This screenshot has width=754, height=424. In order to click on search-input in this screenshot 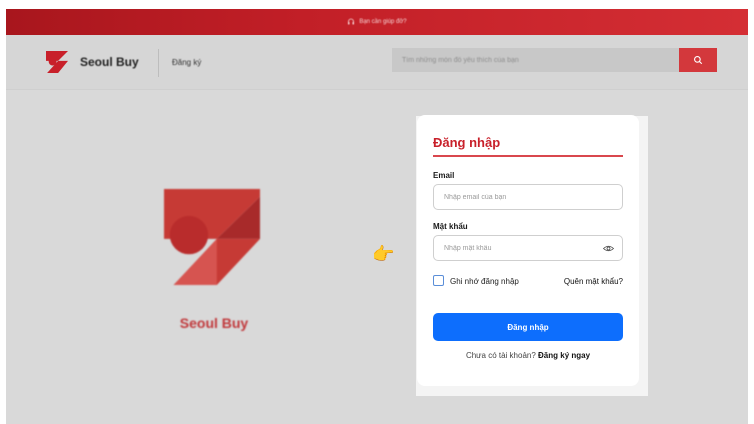, I will do `click(537, 60)`.